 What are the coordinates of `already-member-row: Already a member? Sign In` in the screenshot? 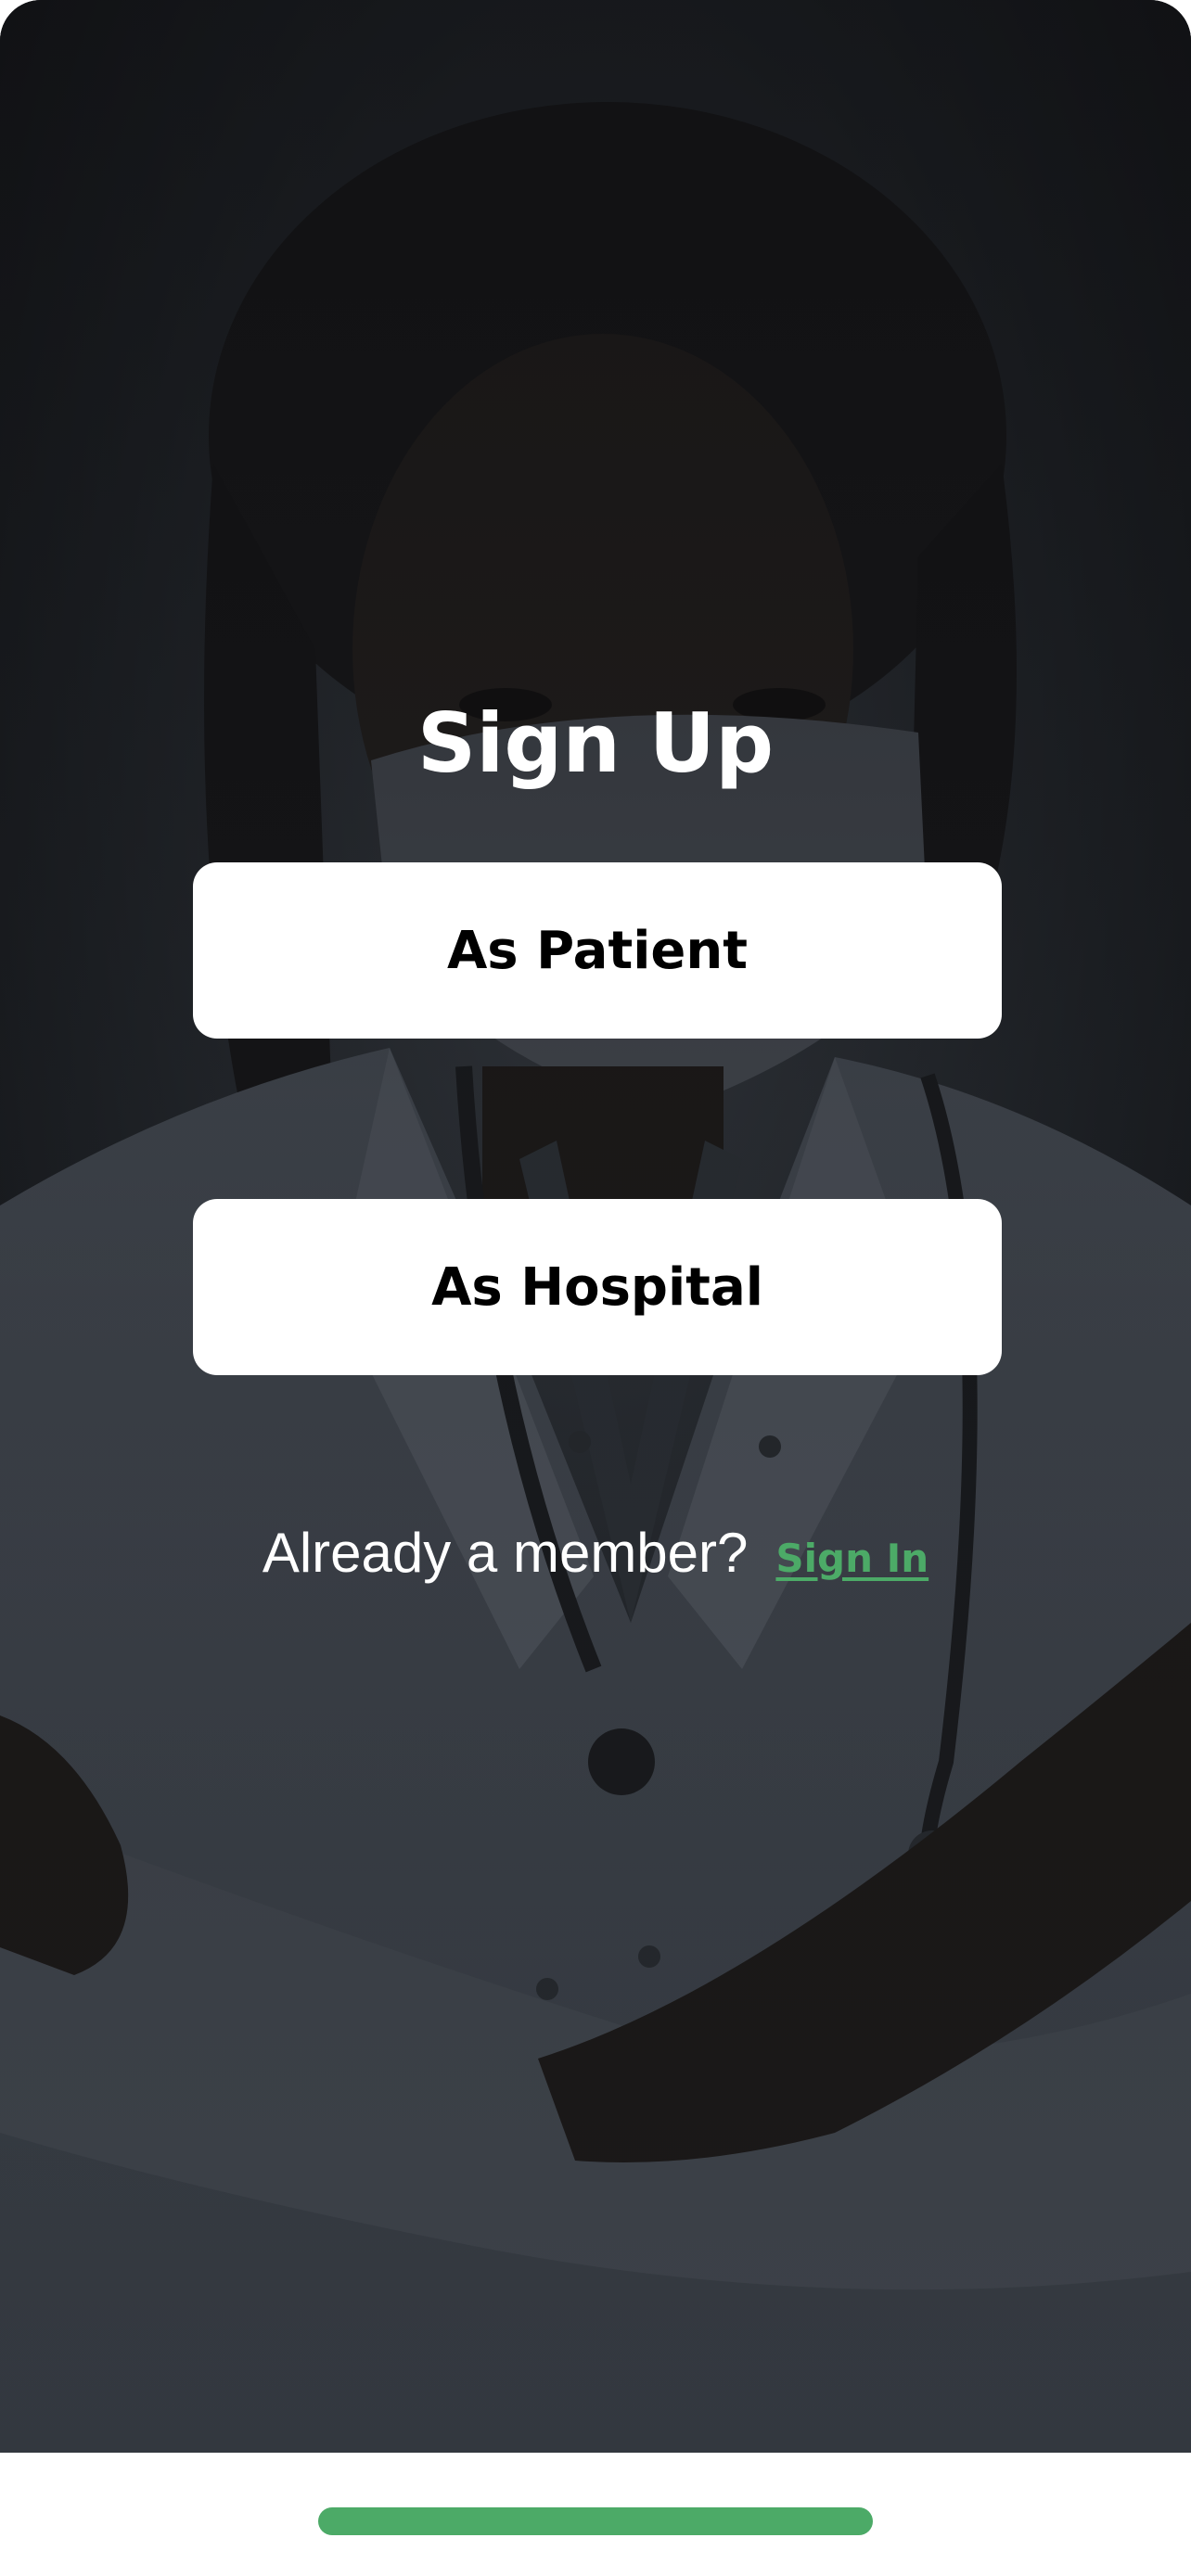 It's located at (595, 1553).